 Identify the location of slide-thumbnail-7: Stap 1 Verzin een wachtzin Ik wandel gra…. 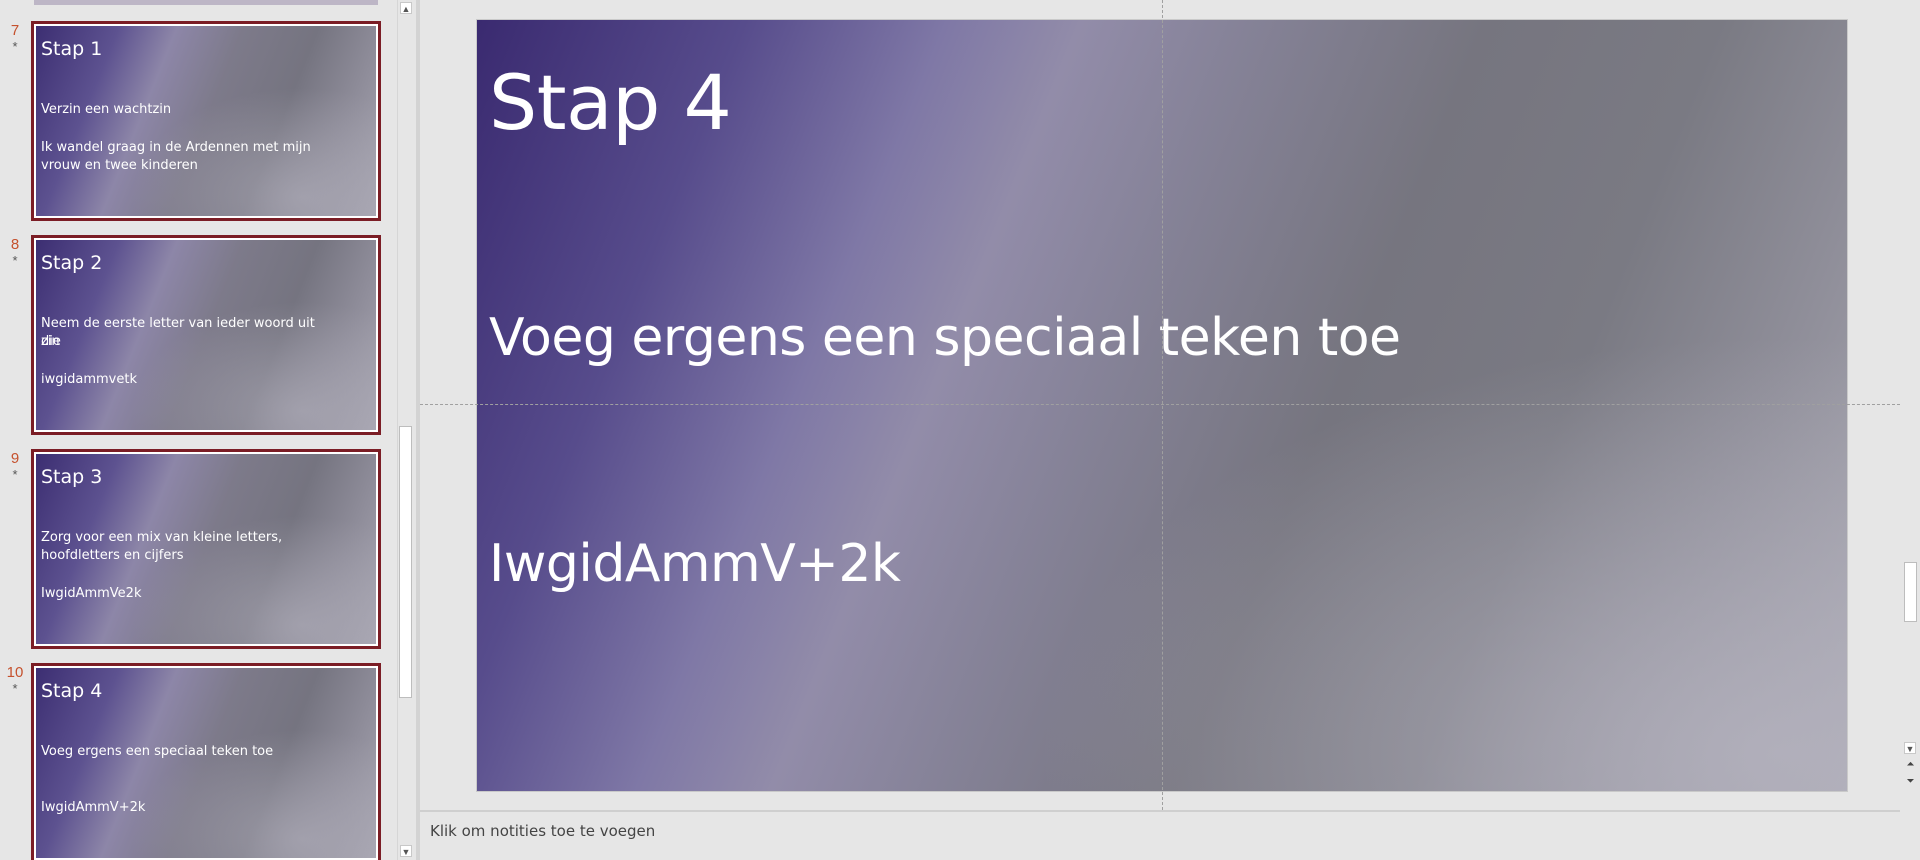
(206, 121).